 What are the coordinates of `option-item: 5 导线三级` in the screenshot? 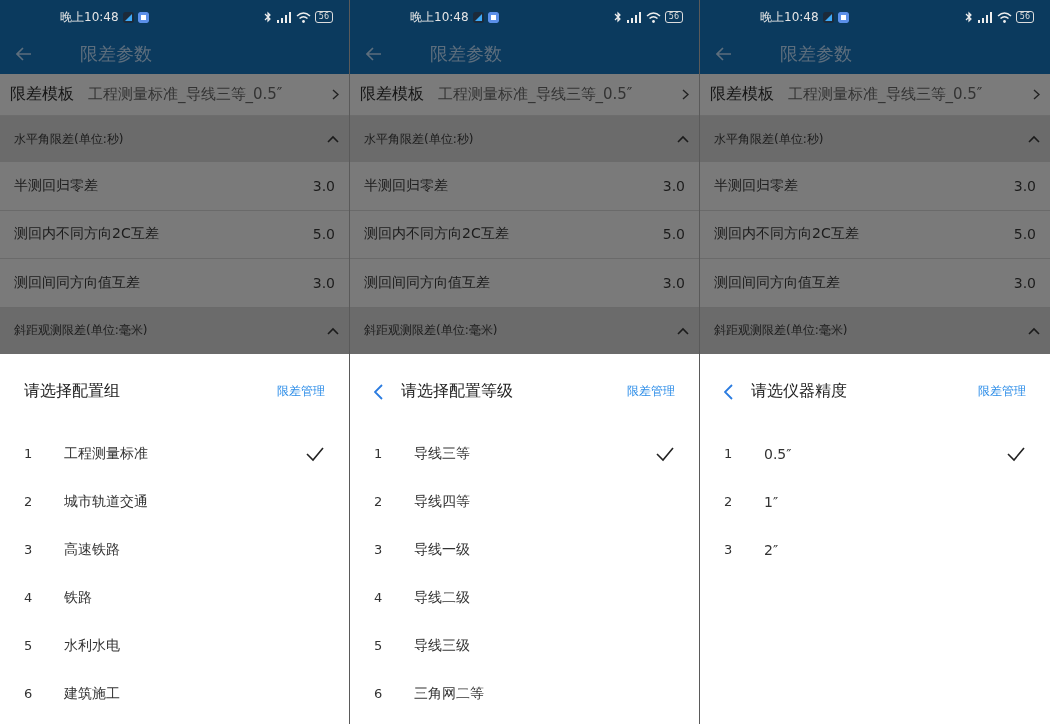 It's located at (524, 645).